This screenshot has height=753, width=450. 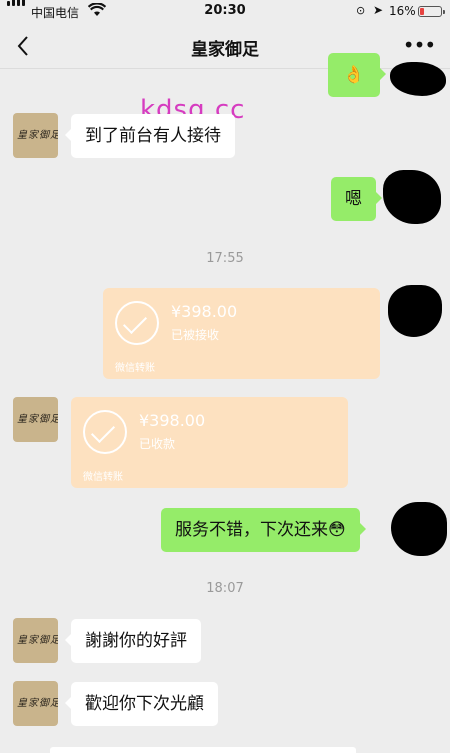 What do you see at coordinates (150, 136) in the screenshot?
I see `message-bubble-received: 到了前台有人接待` at bounding box center [150, 136].